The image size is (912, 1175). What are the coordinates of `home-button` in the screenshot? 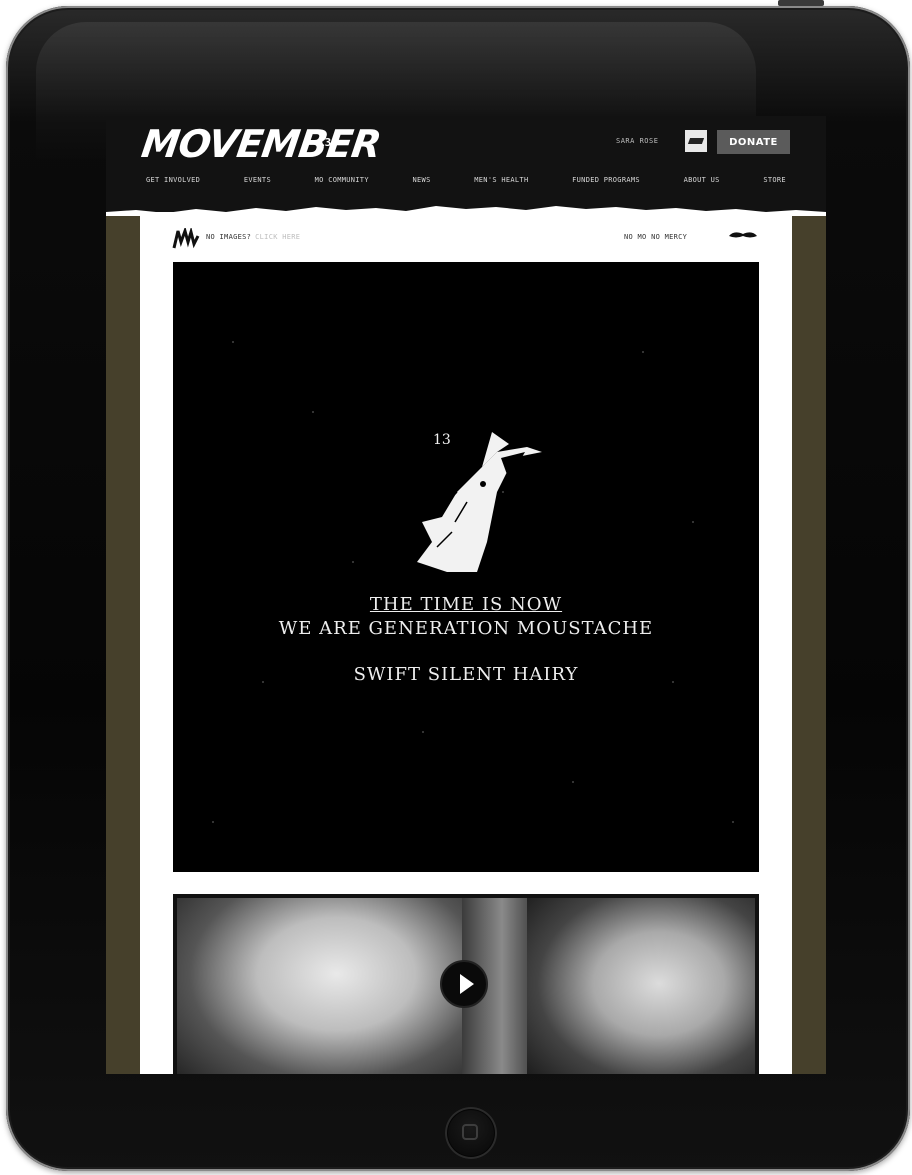 It's located at (471, 1133).